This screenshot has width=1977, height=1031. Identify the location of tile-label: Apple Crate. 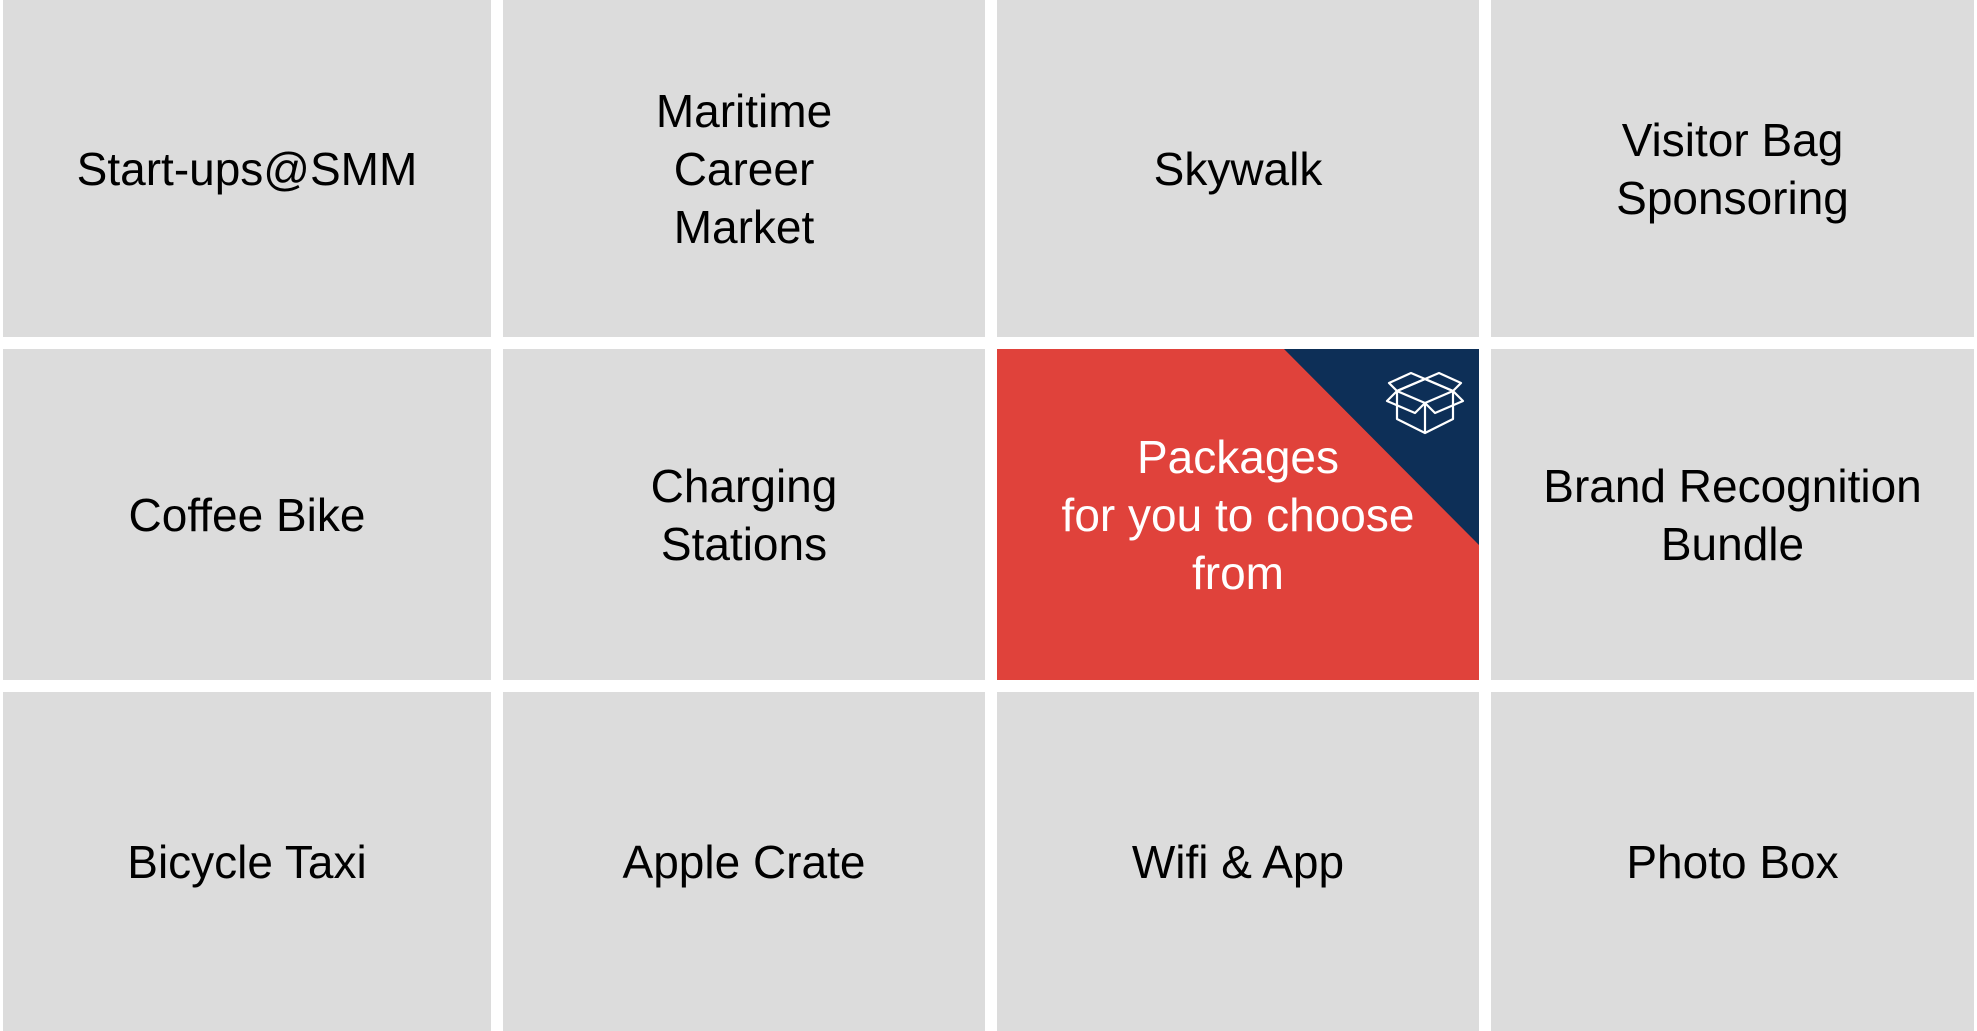
(744, 861).